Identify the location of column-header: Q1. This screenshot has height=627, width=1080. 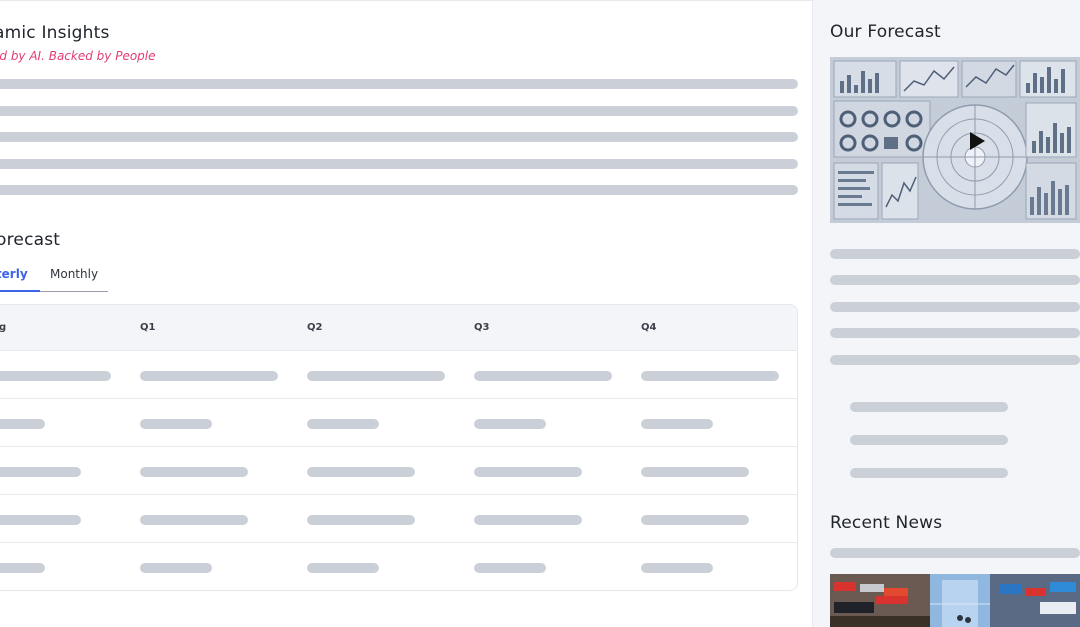
(148, 327).